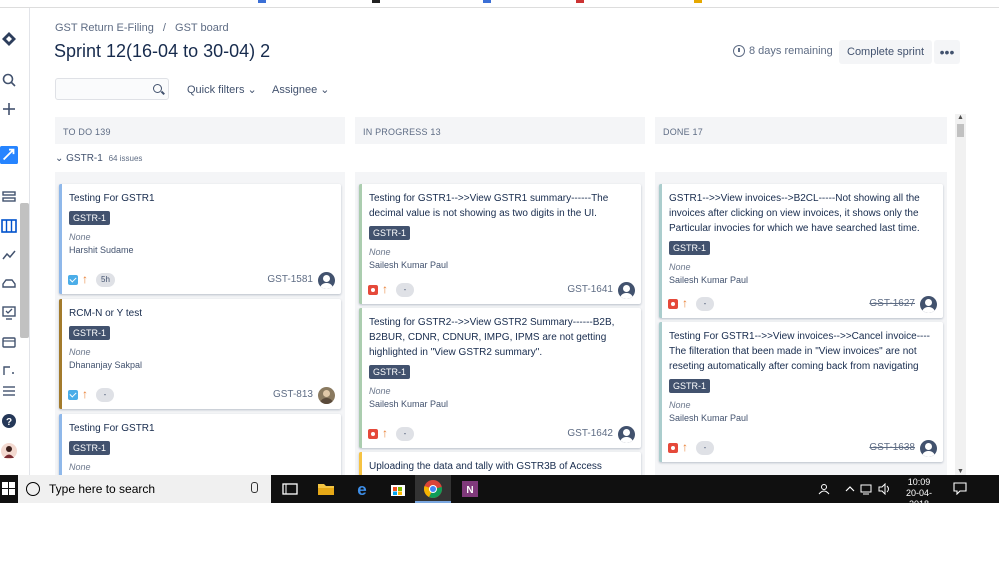 The width and height of the screenshot is (999, 562). I want to click on column-count: 17, so click(697, 132).